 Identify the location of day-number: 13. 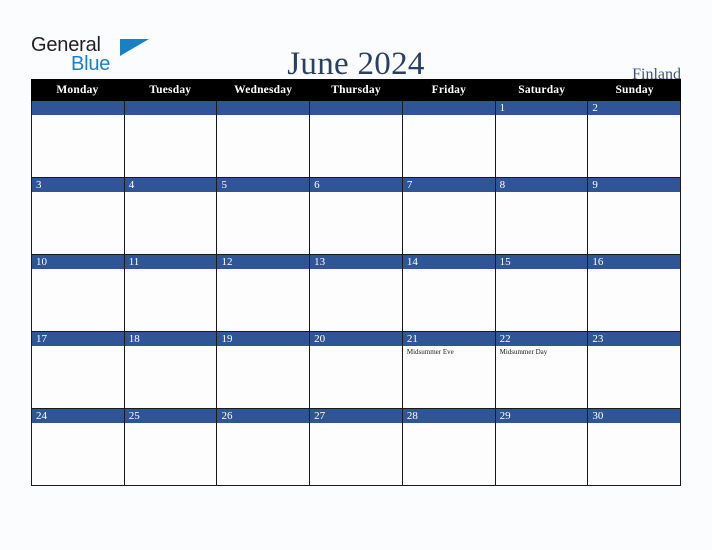
(320, 262).